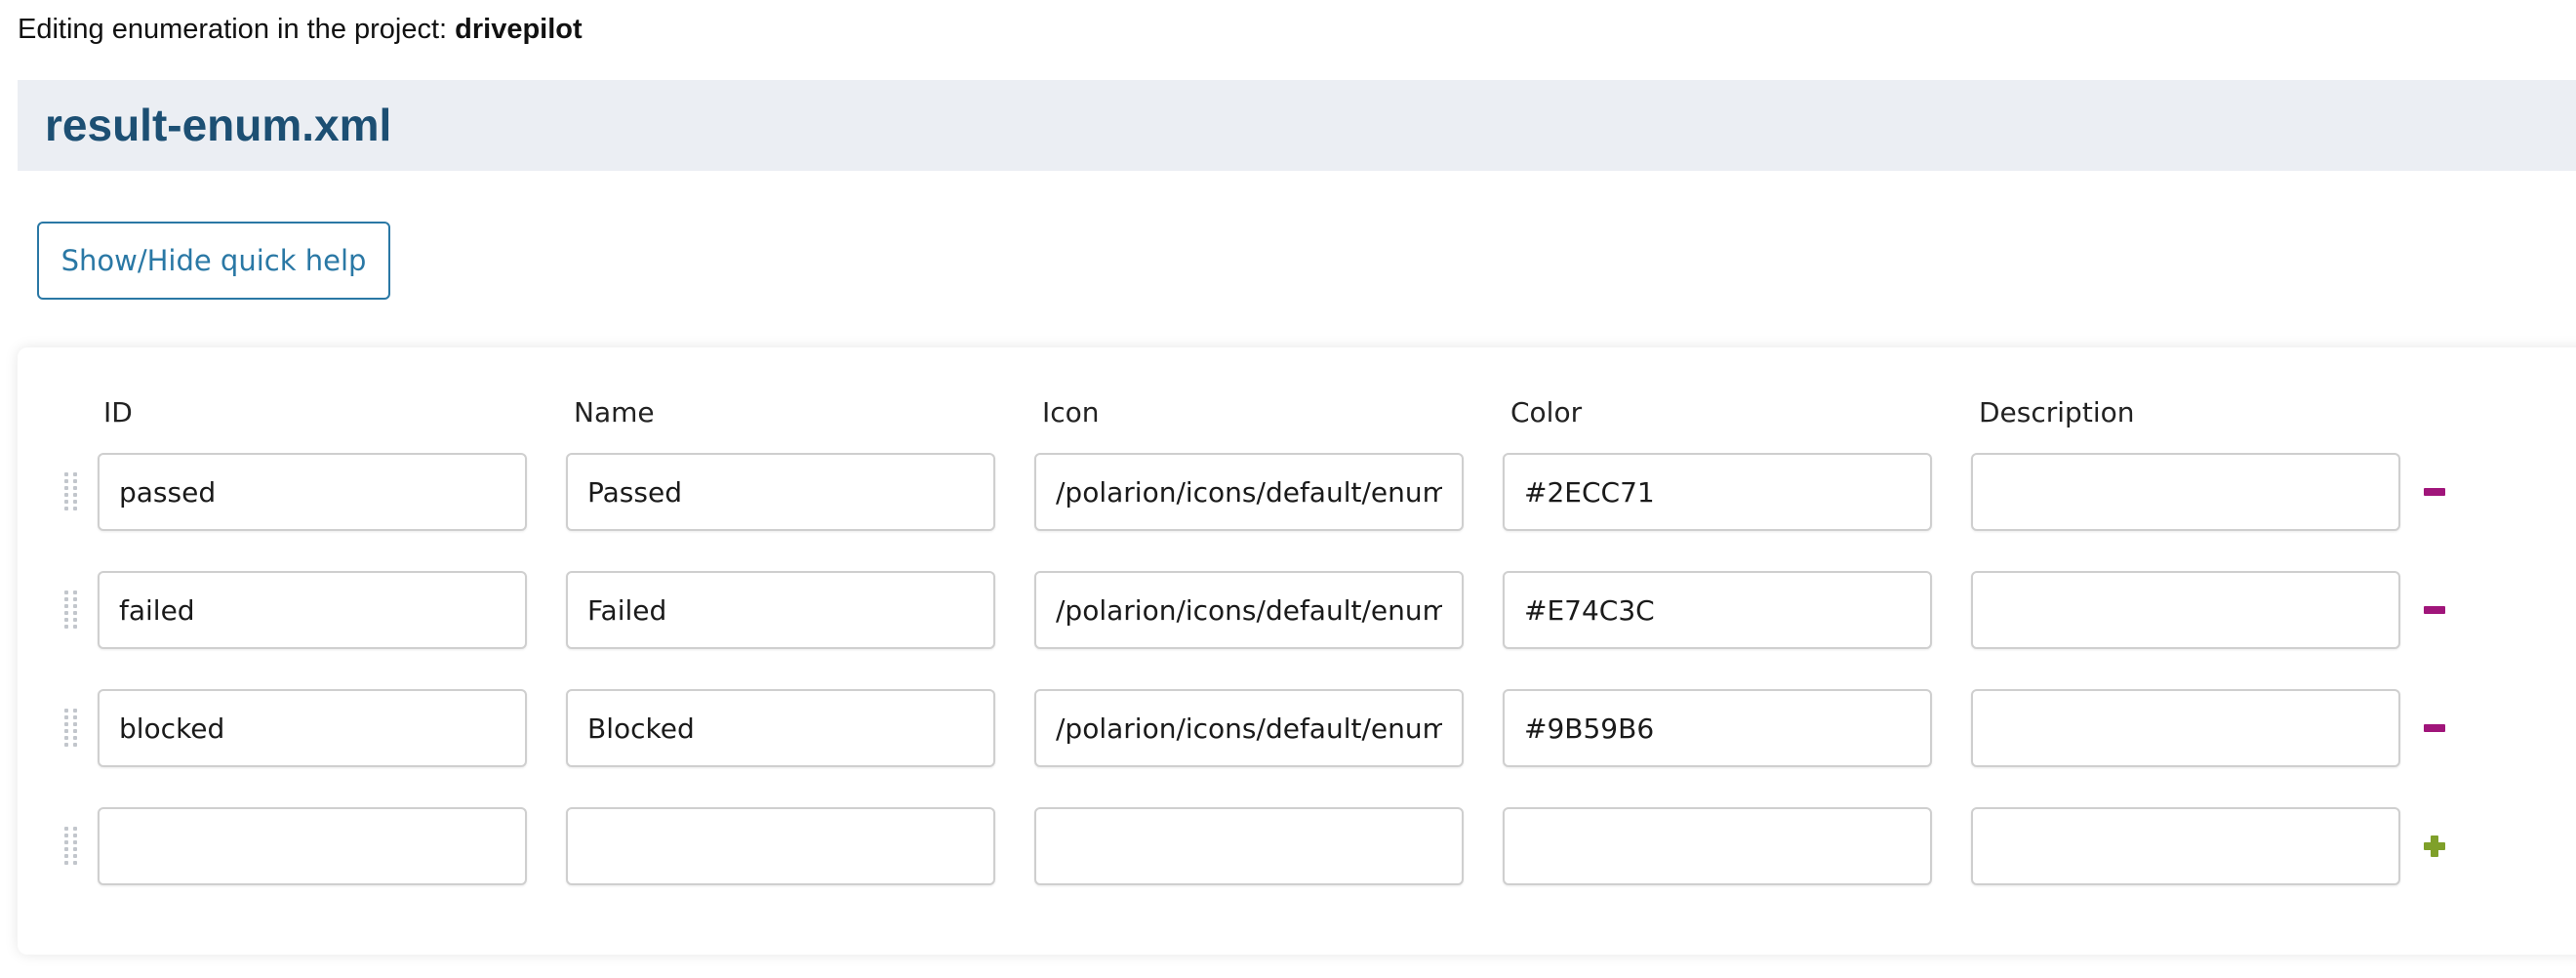 This screenshot has width=2576, height=978. What do you see at coordinates (1071, 412) in the screenshot?
I see `column-header-icon: Icon` at bounding box center [1071, 412].